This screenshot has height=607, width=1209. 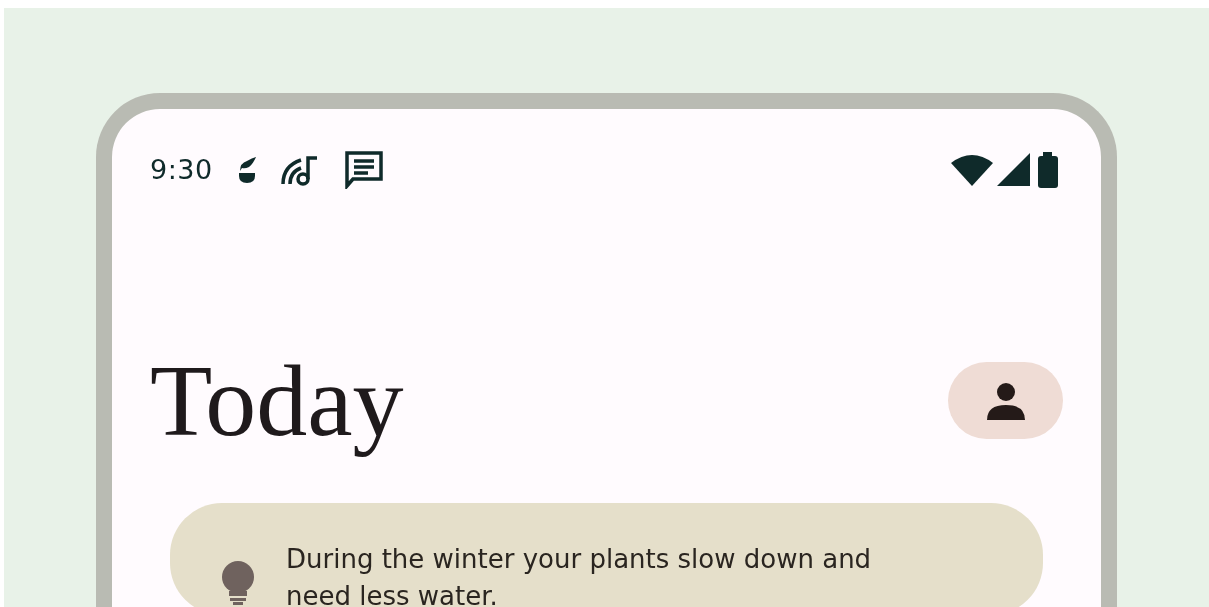 What do you see at coordinates (246, 170) in the screenshot?
I see `plant-icon` at bounding box center [246, 170].